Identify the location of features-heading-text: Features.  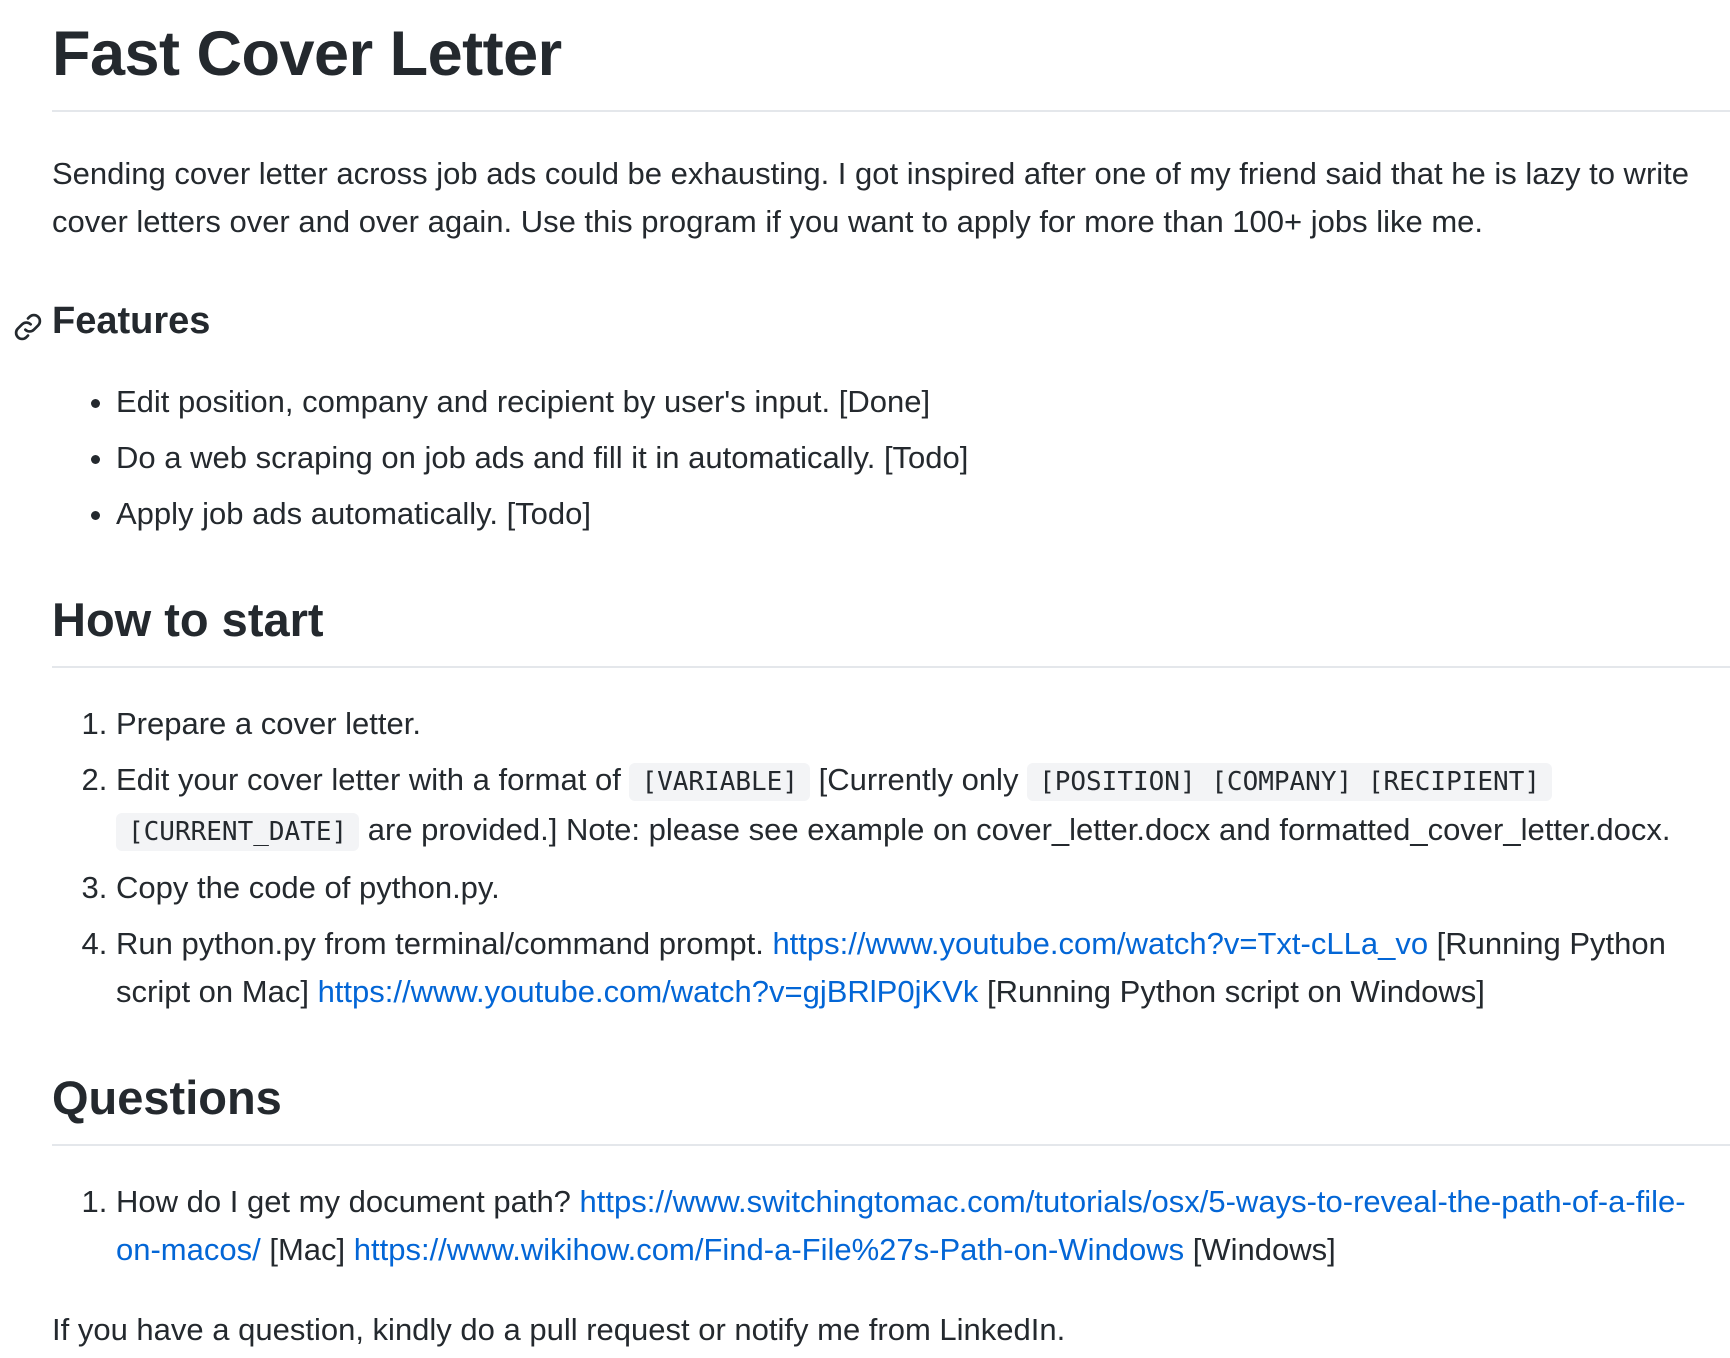
(131, 321).